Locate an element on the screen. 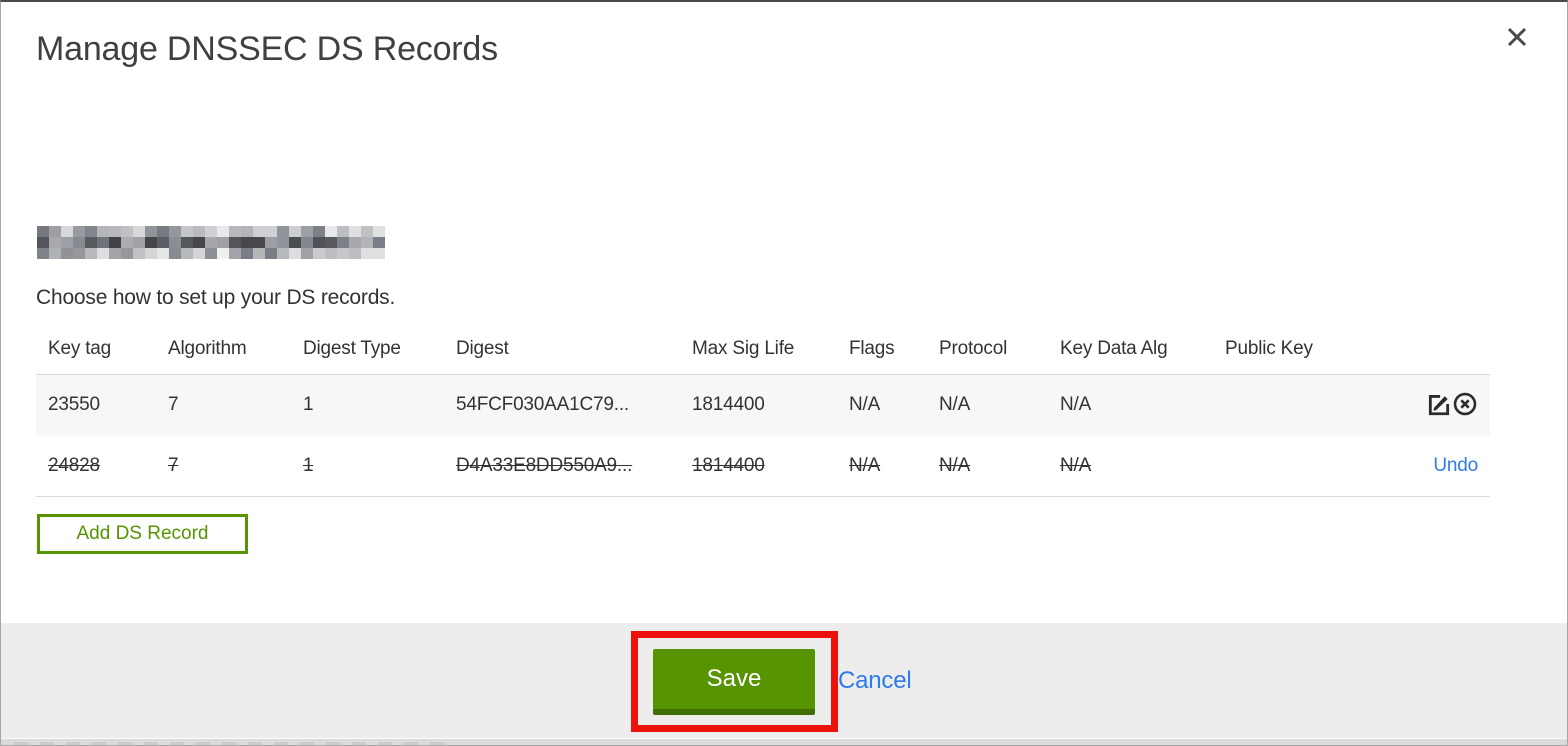  undo-link: Undo is located at coordinates (1455, 465).